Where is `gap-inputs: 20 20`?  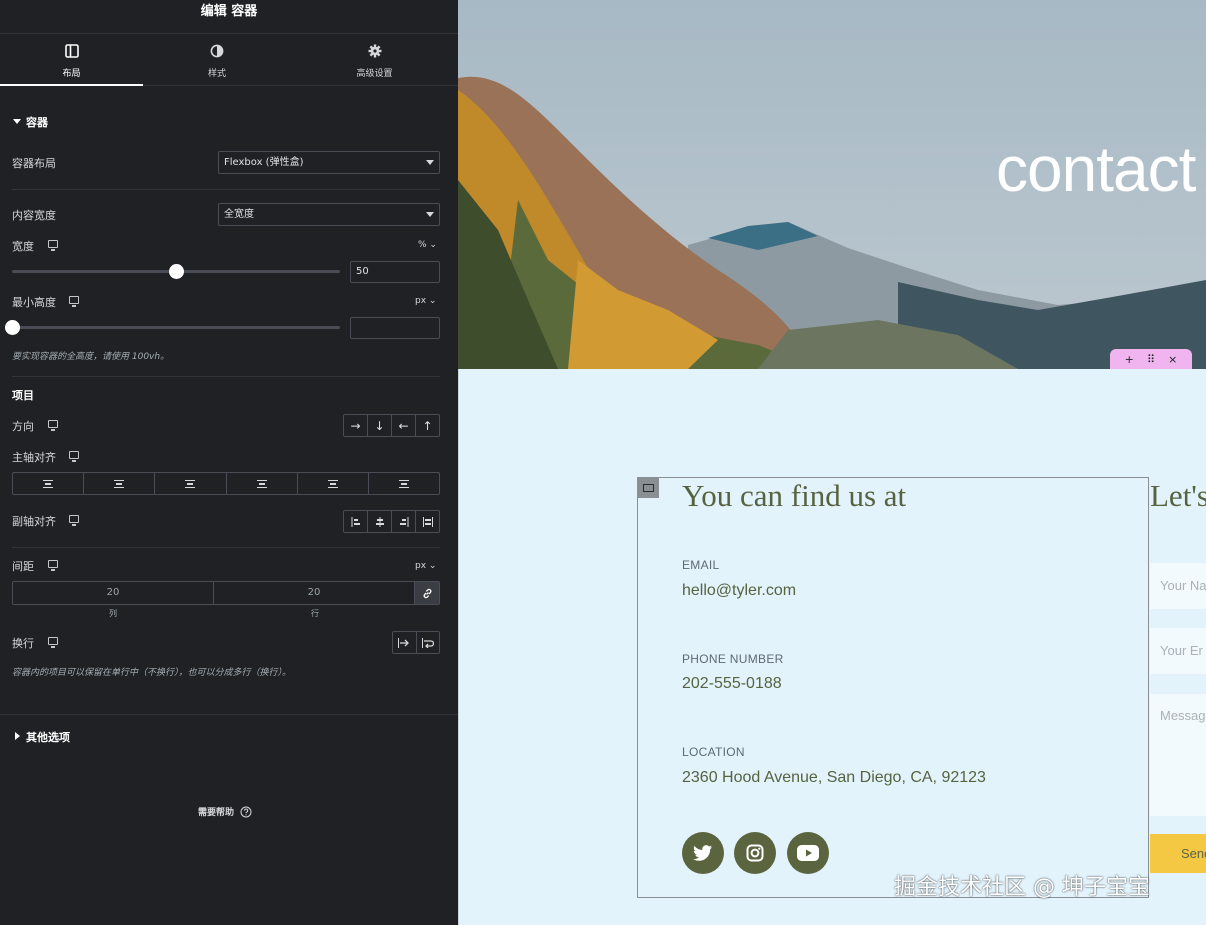 gap-inputs: 20 20 is located at coordinates (226, 593).